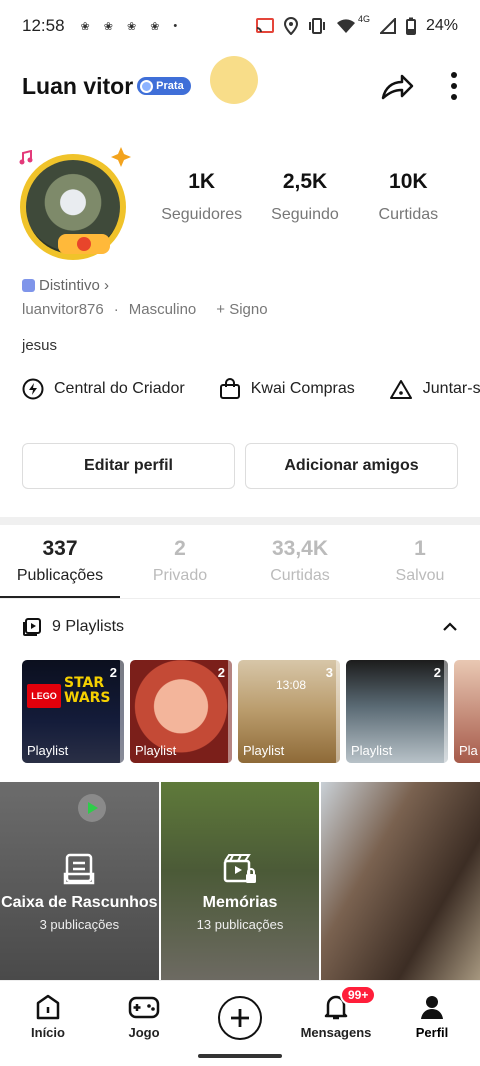  I want to click on nav-label: Mensagens, so click(336, 1032).